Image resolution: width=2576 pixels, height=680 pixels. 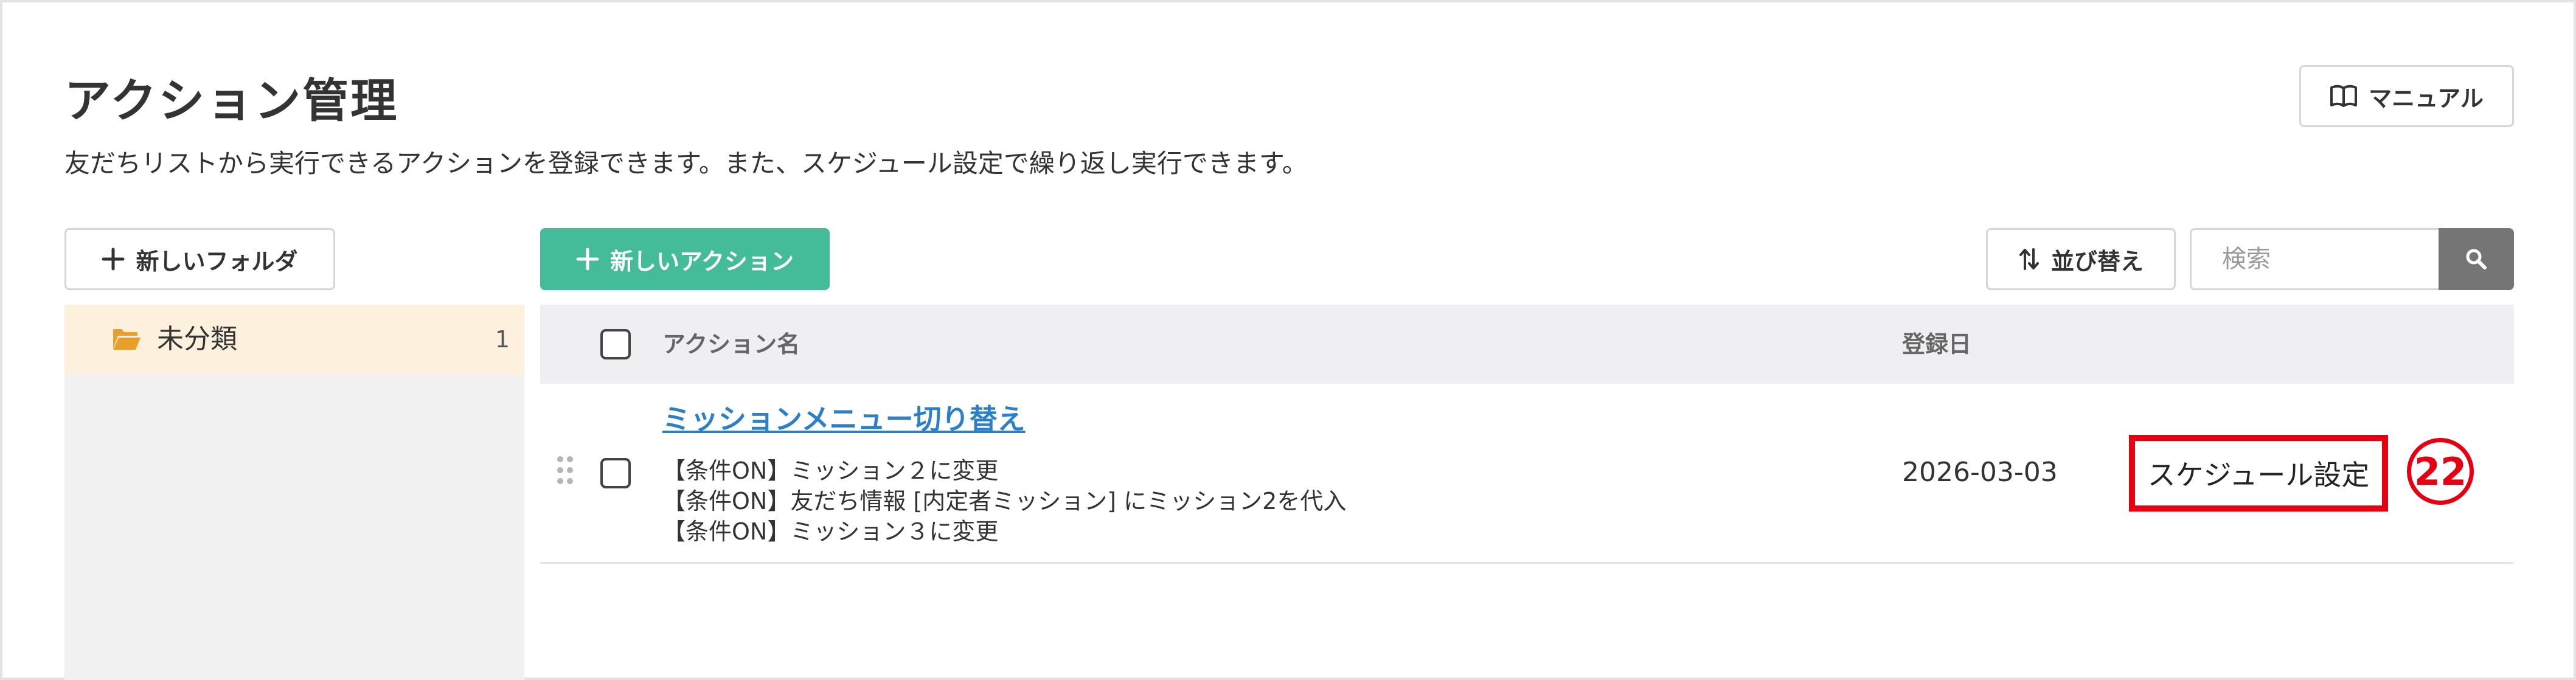 I want to click on manual-label: マニュアル, so click(x=2426, y=98).